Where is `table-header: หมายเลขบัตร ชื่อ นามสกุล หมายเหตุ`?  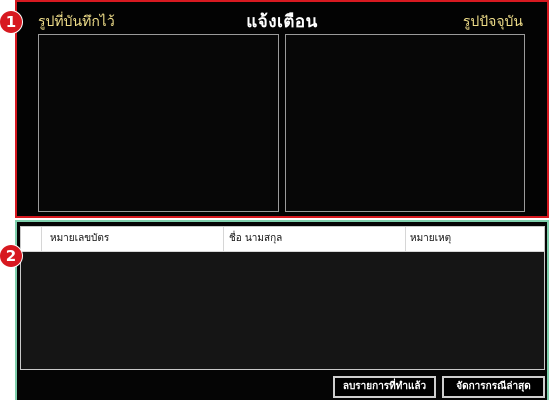
table-header: หมายเลขบัตร ชื่อ นามสกุล หมายเหตุ is located at coordinates (282, 239).